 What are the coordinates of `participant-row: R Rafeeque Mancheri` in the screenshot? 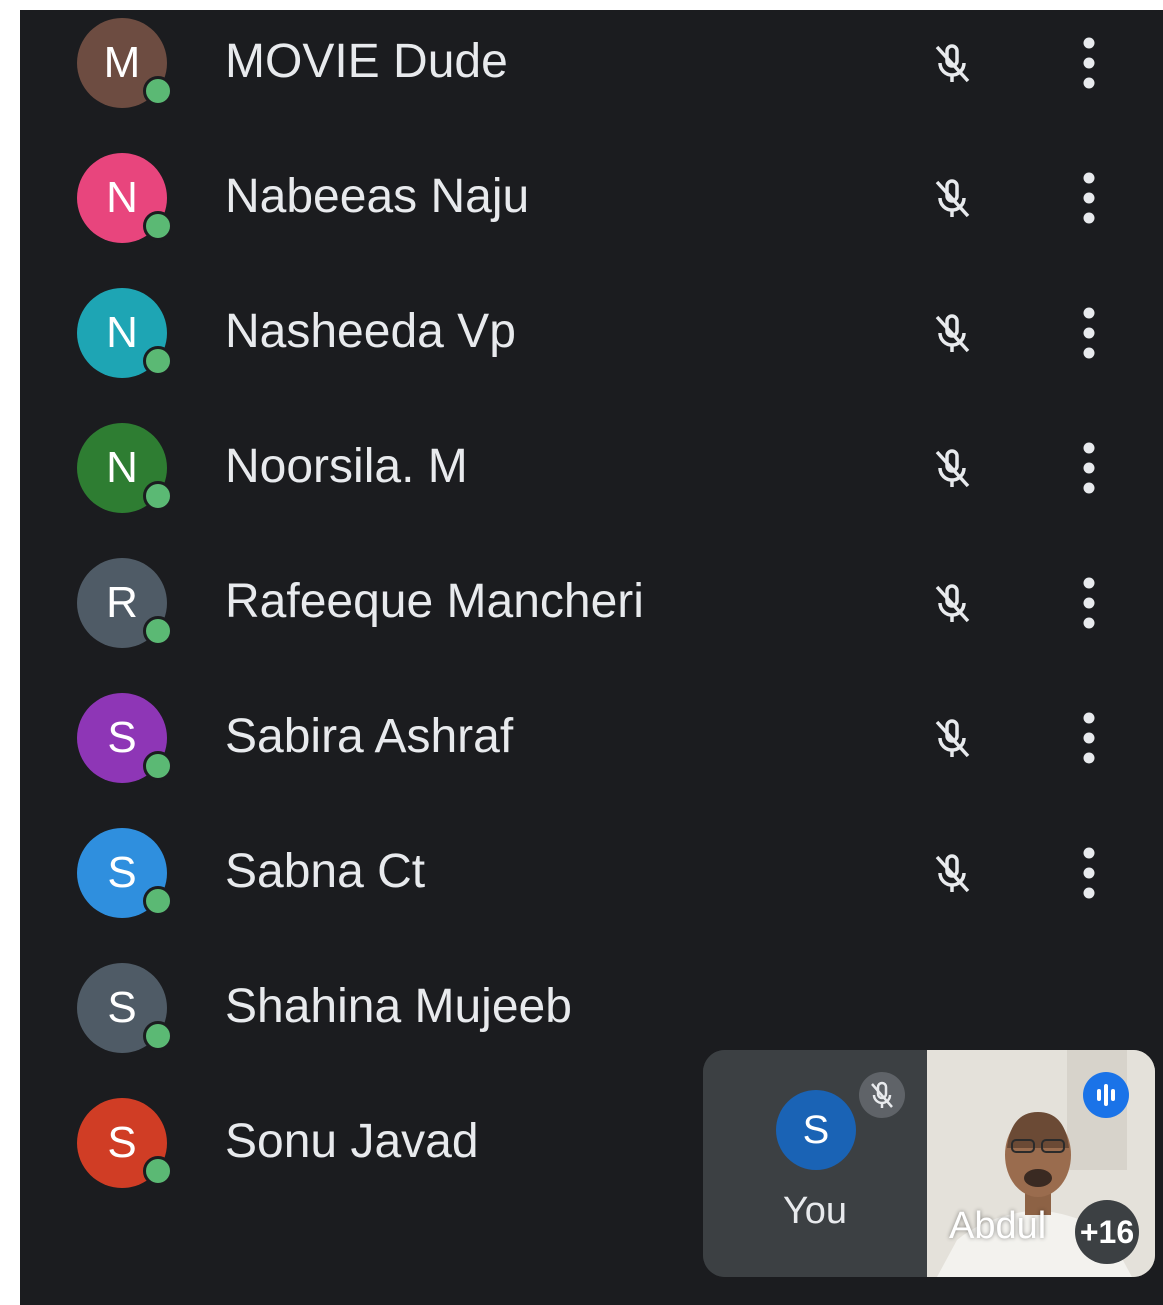 It's located at (591, 625).